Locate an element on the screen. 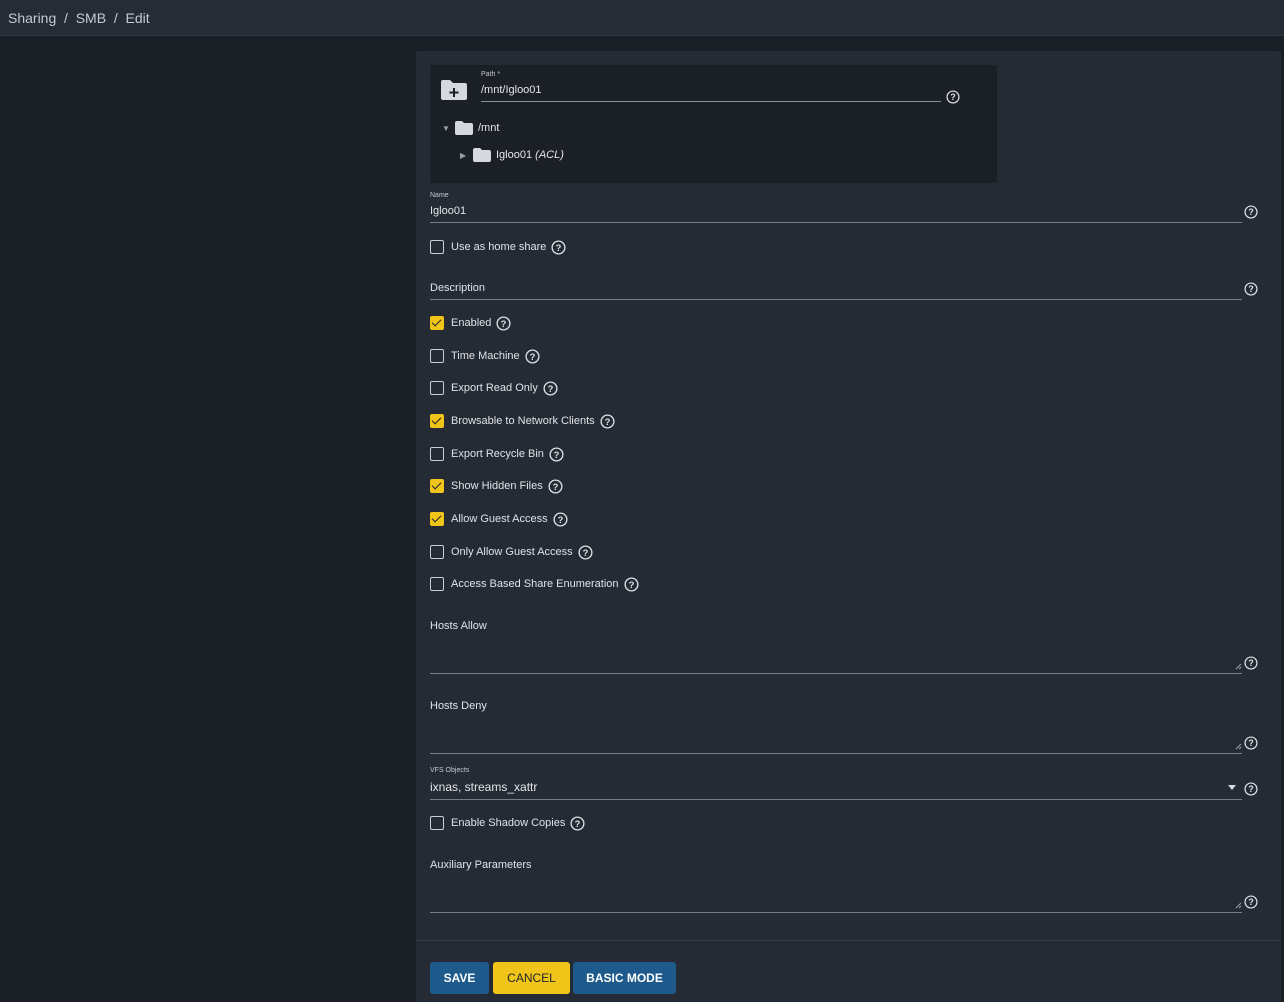 The height and width of the screenshot is (1002, 1284). description-input: Description is located at coordinates (457, 288).